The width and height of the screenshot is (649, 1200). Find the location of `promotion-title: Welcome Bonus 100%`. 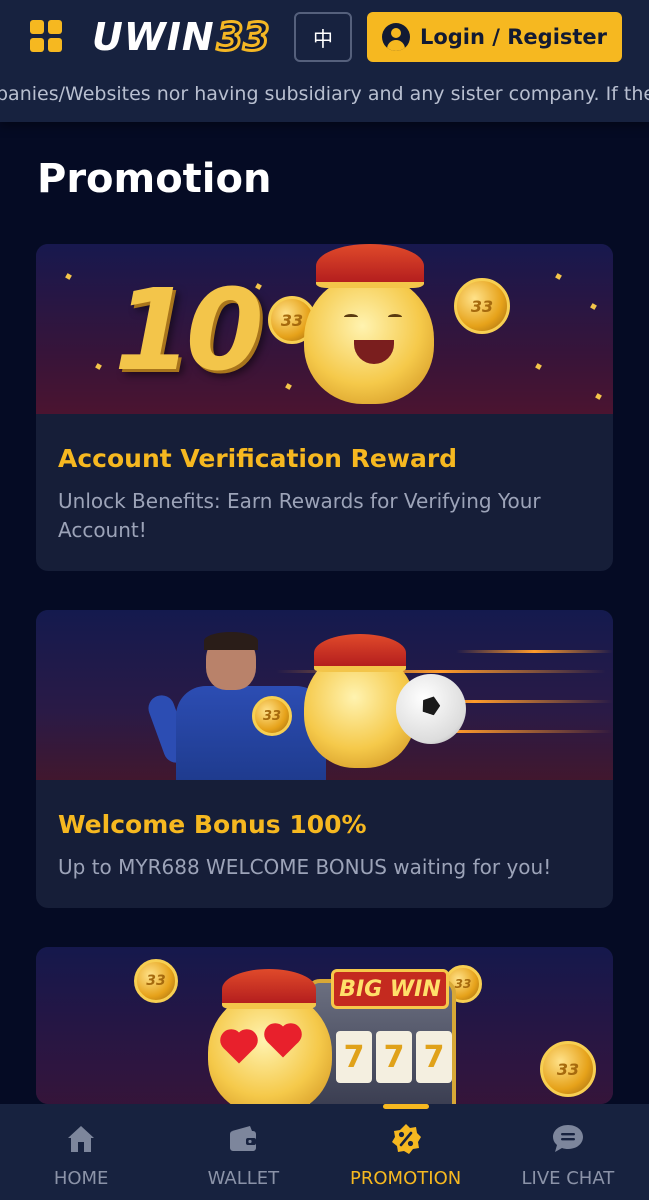

promotion-title: Welcome Bonus 100% is located at coordinates (212, 824).